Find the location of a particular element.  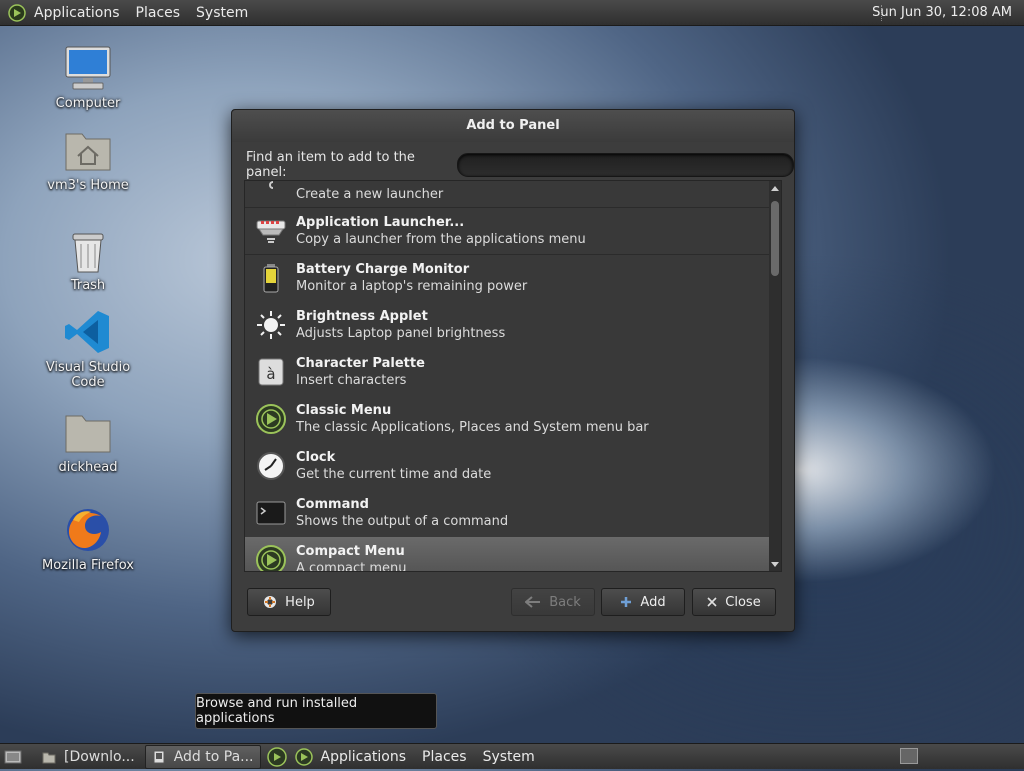

app-launcher-icon is located at coordinates (271, 231).